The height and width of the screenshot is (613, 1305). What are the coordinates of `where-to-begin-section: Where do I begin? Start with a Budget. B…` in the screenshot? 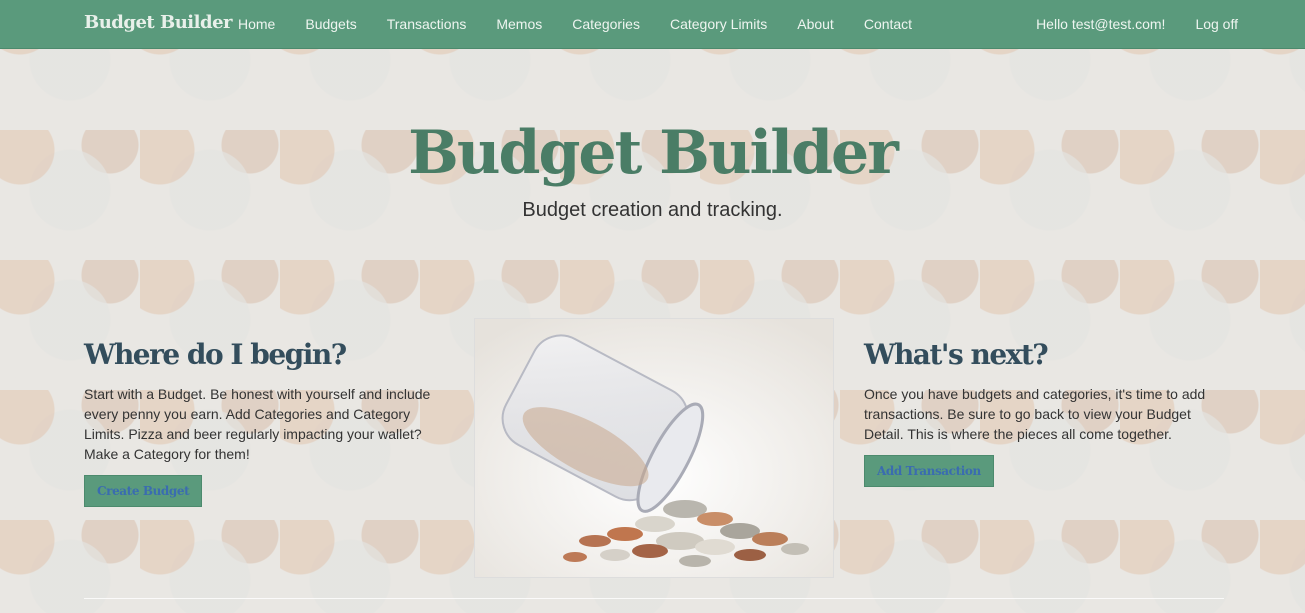 It's located at (264, 422).